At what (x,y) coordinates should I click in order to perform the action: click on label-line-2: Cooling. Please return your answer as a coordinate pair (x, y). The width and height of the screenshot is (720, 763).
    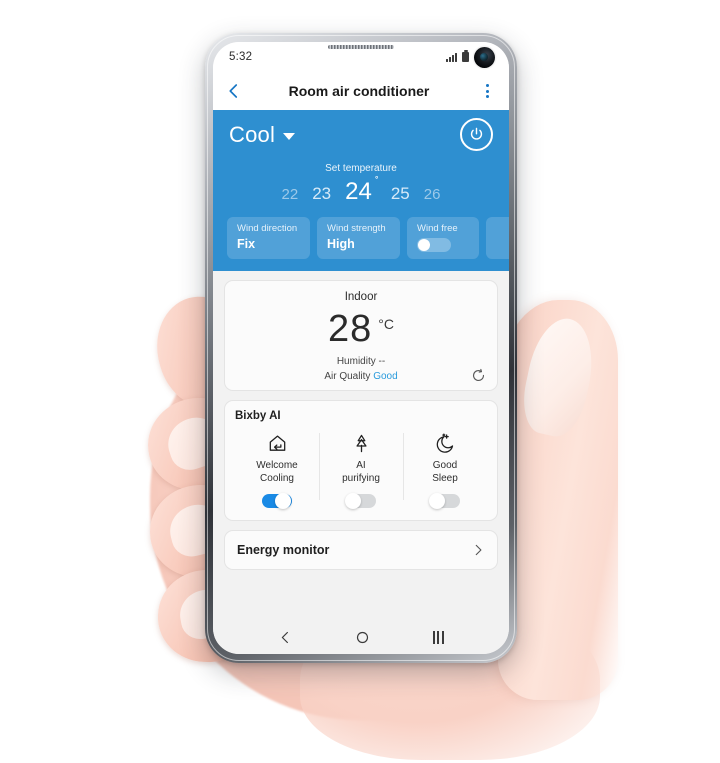
    Looking at the image, I should click on (277, 478).